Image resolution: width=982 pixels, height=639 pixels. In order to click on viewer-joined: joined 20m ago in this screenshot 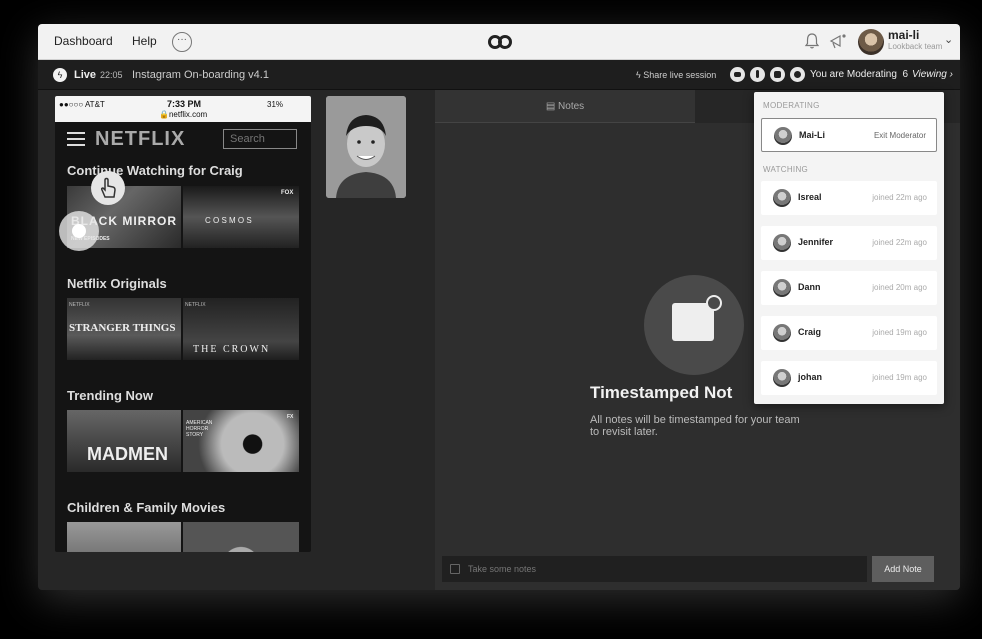, I will do `click(899, 287)`.